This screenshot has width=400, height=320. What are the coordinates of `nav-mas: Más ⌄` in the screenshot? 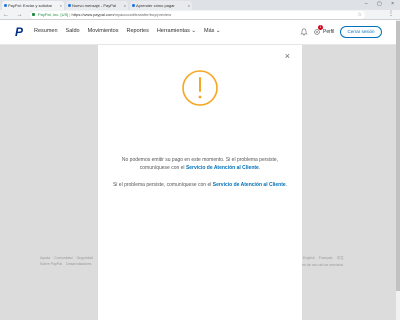 It's located at (212, 31).